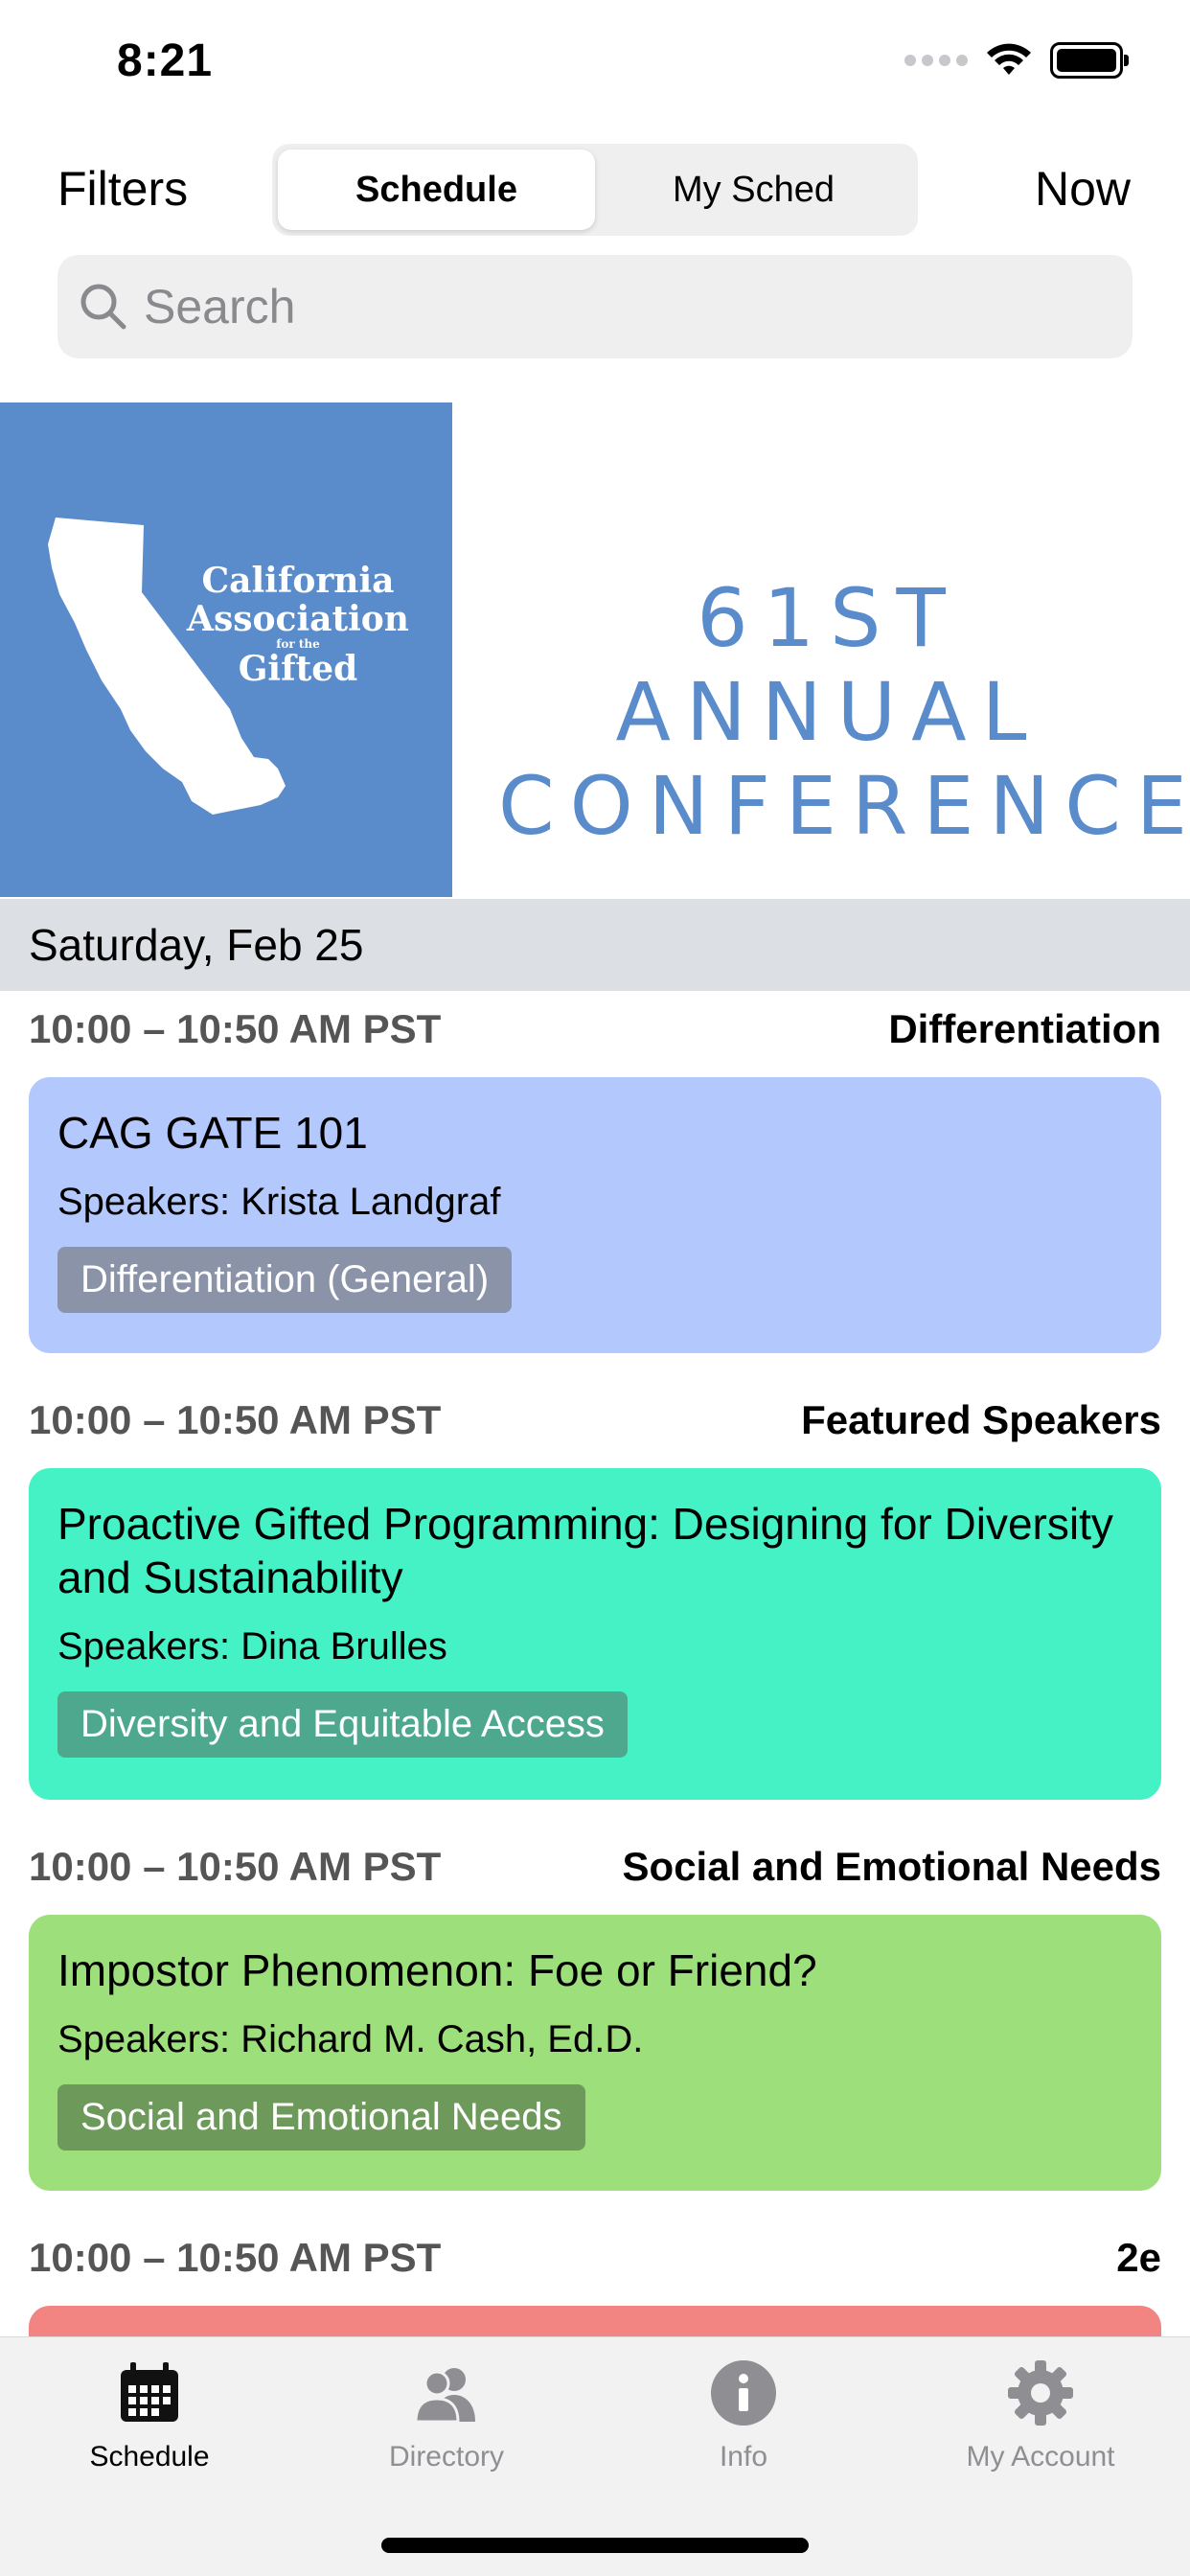  I want to click on logo-text: California Association for the Gifted, so click(298, 625).